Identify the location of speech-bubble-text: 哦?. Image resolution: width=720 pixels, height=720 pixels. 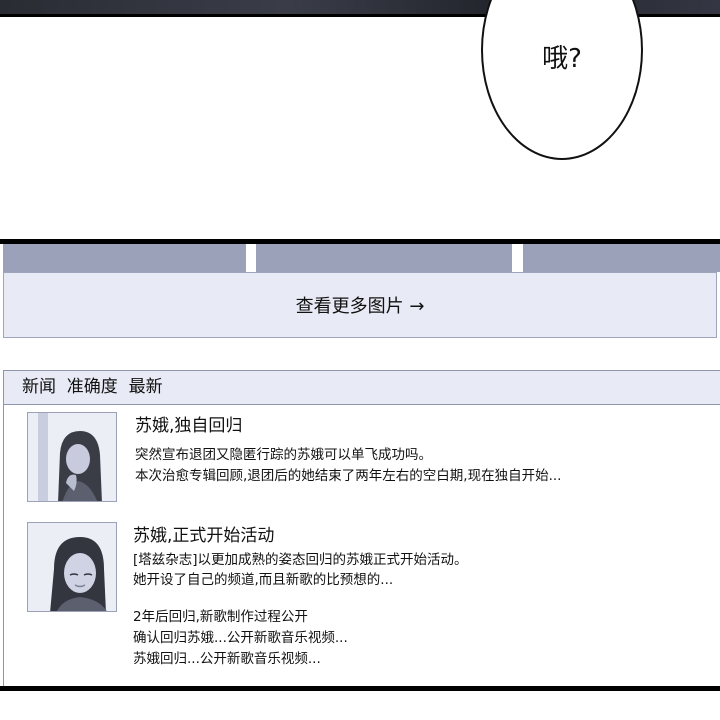
(562, 59).